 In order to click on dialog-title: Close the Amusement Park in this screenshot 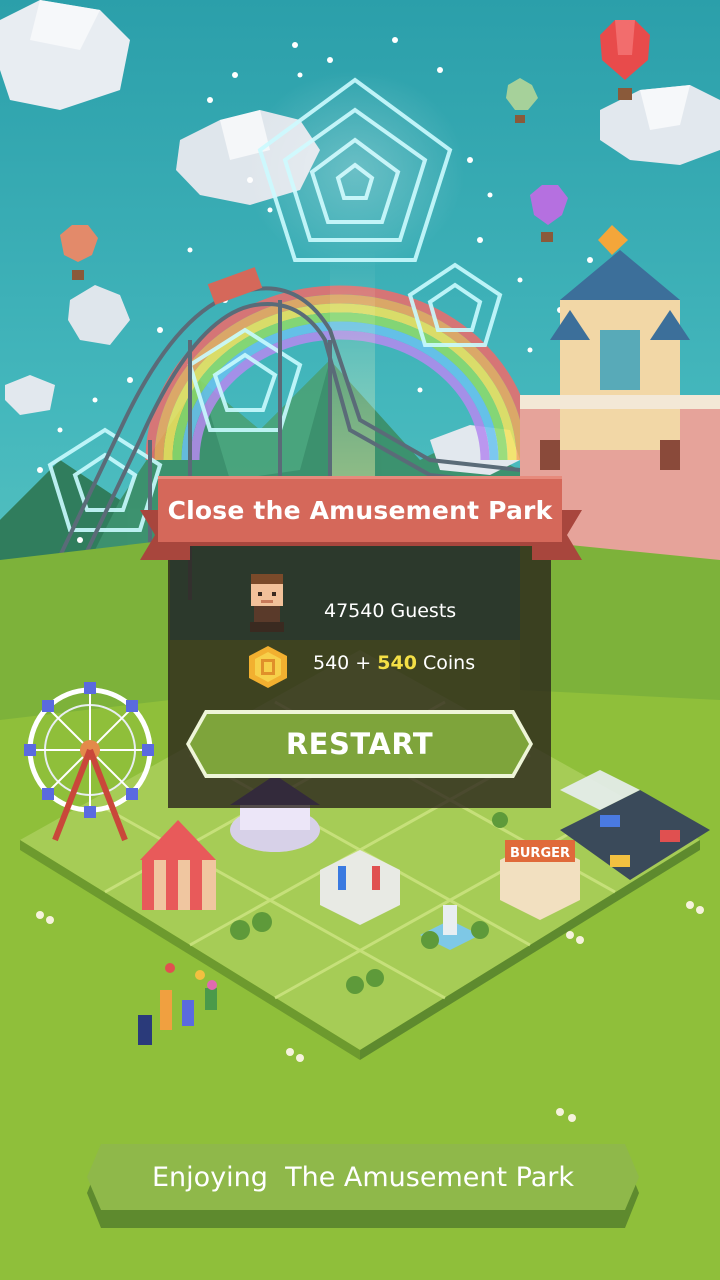, I will do `click(360, 510)`.